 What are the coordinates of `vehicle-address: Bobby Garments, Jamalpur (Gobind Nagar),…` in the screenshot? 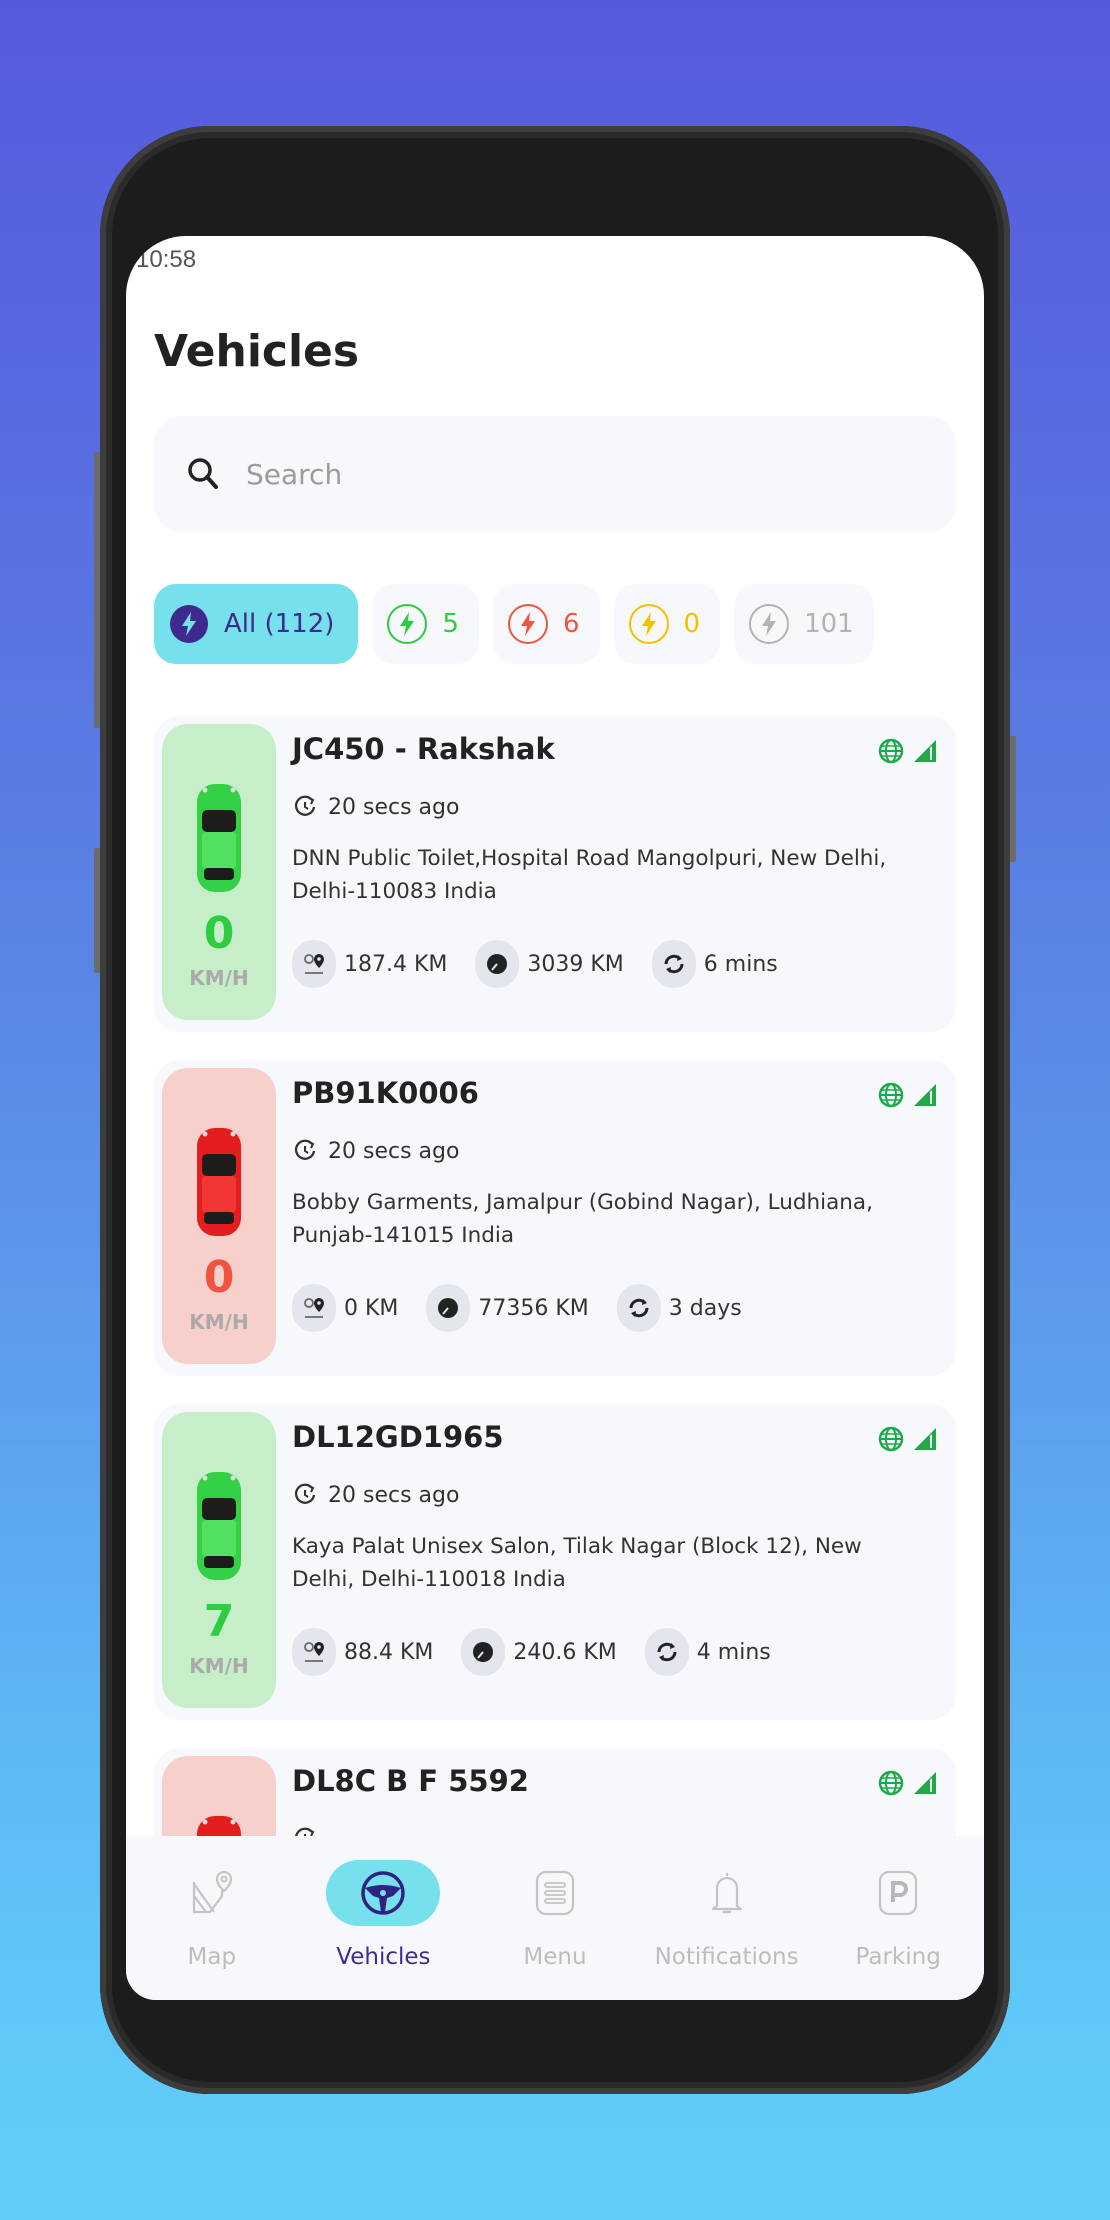 It's located at (582, 1219).